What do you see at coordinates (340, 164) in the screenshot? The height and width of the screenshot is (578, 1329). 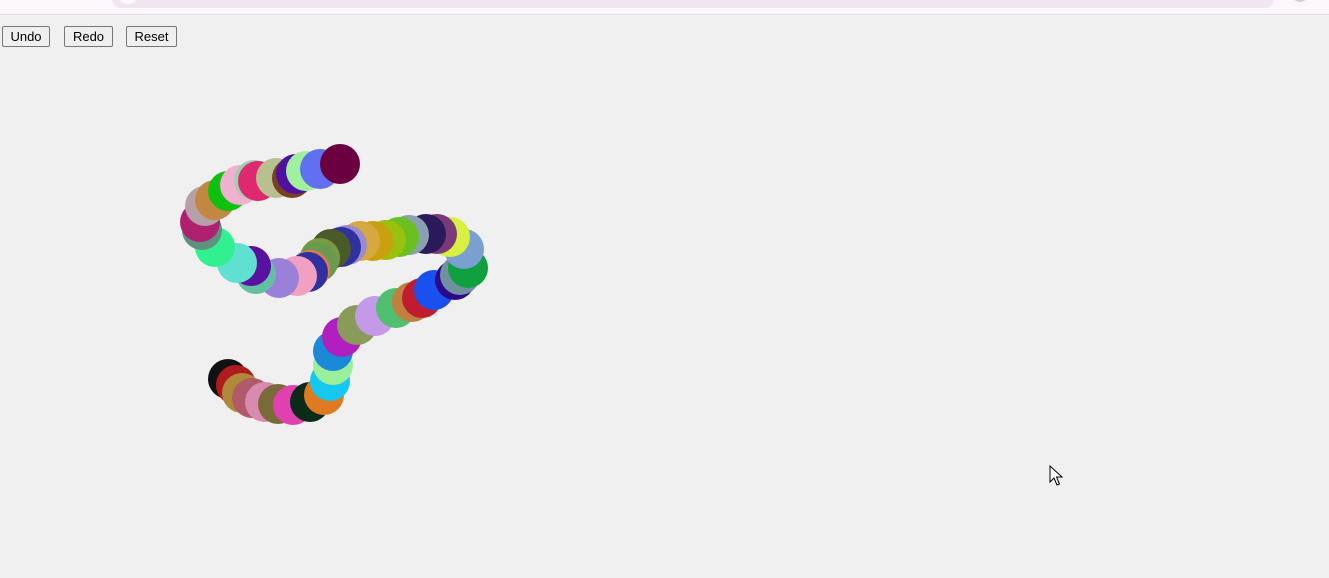 I see `stroke-dot` at bounding box center [340, 164].